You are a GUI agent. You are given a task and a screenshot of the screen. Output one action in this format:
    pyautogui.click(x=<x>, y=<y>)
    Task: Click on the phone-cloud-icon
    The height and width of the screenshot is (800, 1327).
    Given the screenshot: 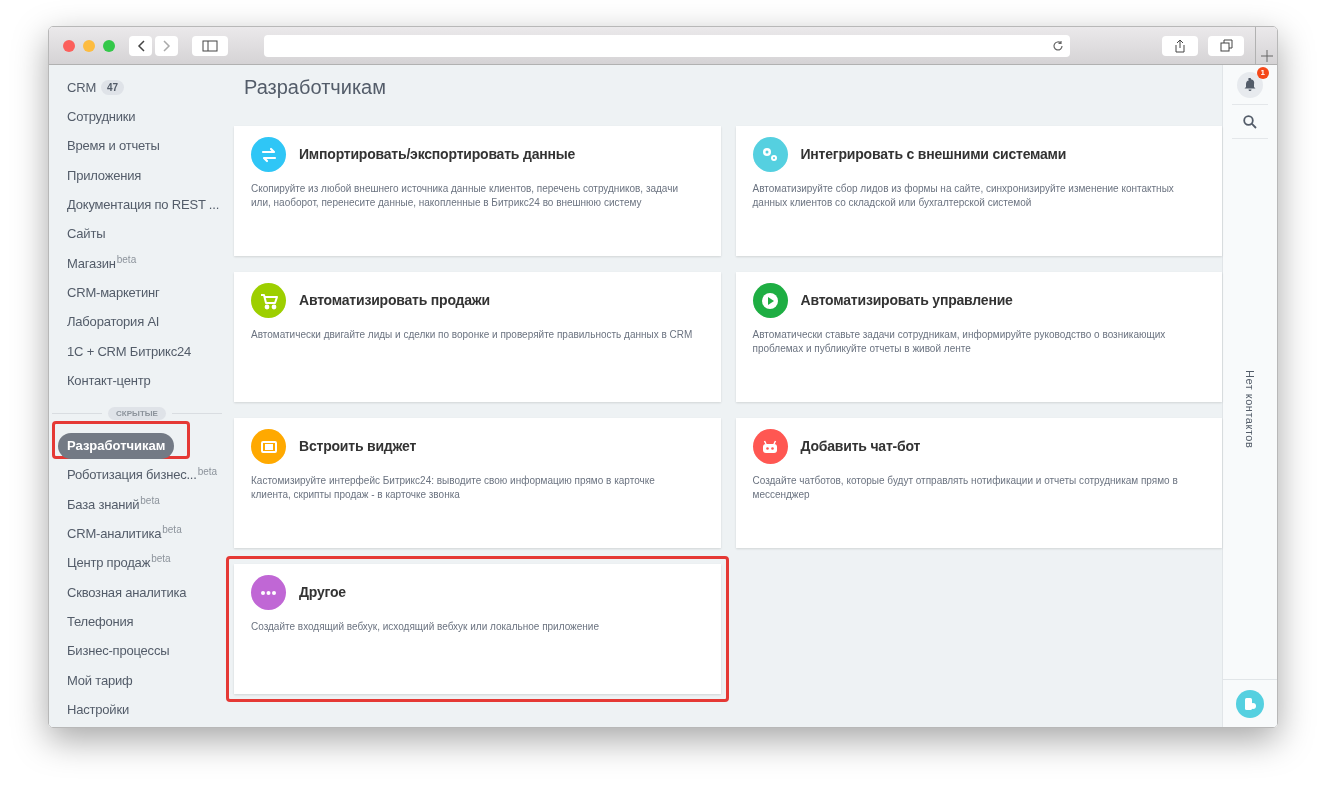 What is the action you would take?
    pyautogui.click(x=1250, y=703)
    